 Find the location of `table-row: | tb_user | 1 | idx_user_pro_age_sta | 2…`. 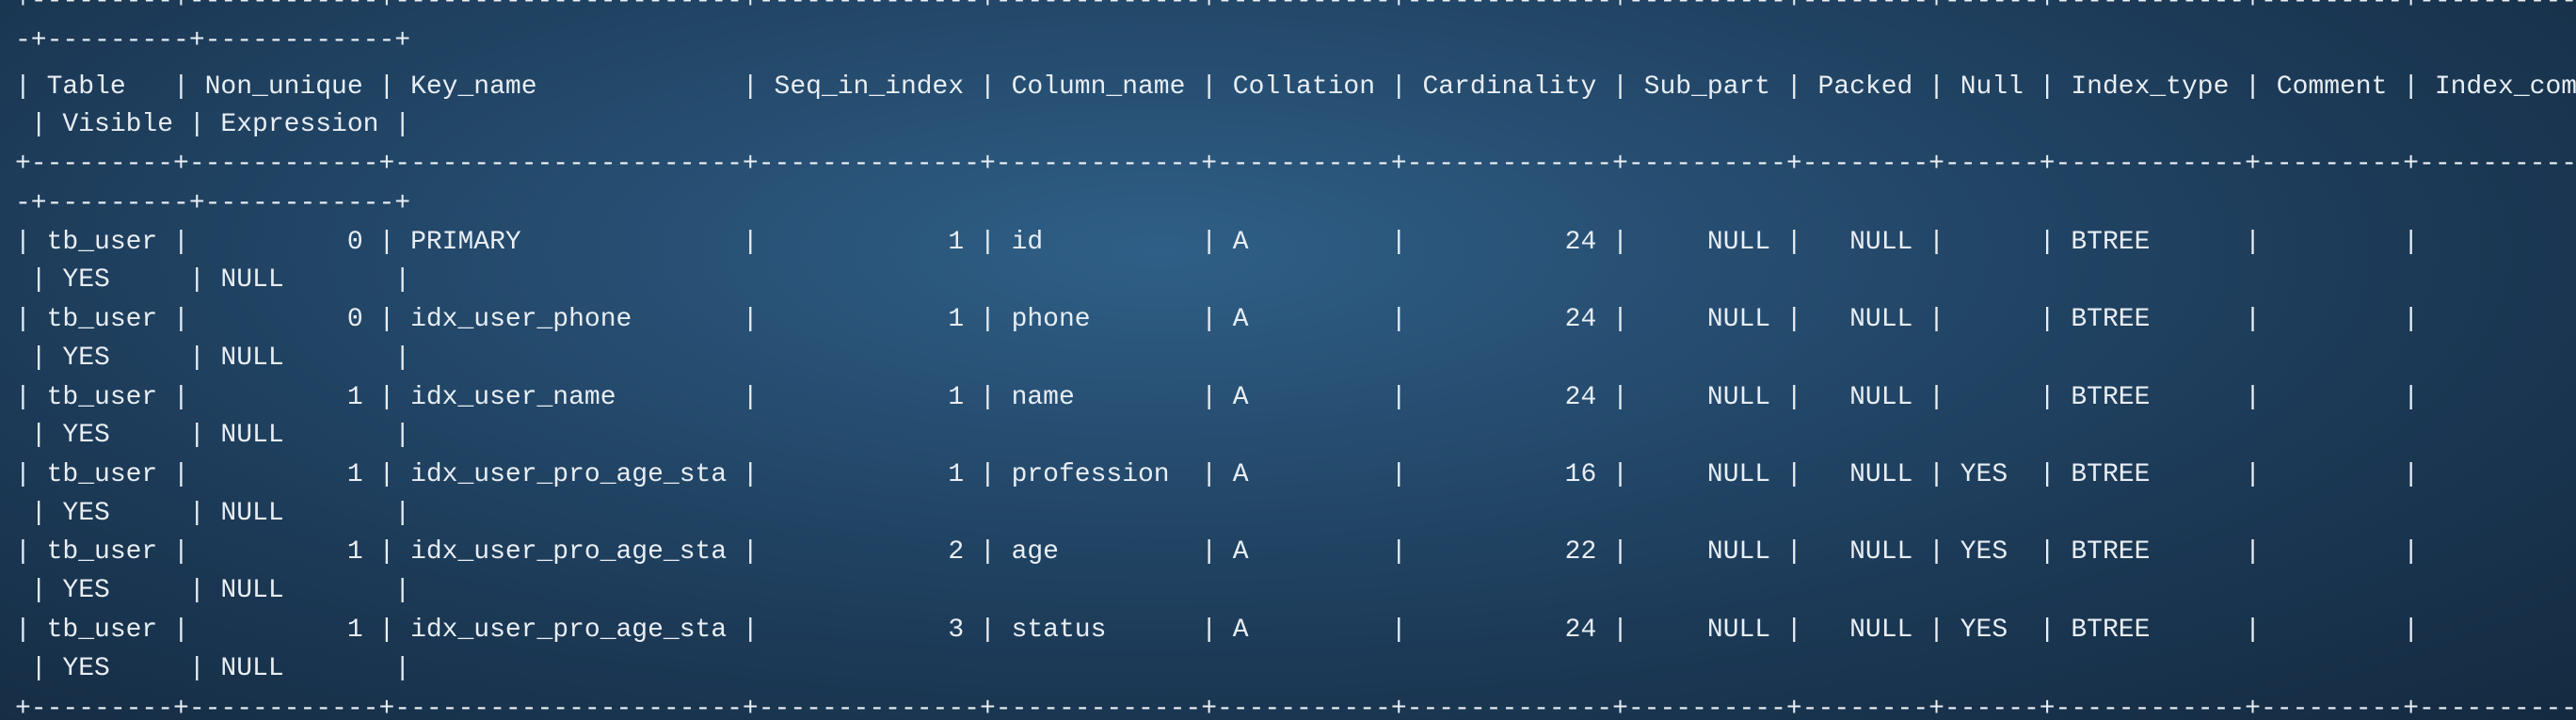

table-row: | tb_user | 1 | idx_user_pro_age_sta | 2… is located at coordinates (1217, 552).